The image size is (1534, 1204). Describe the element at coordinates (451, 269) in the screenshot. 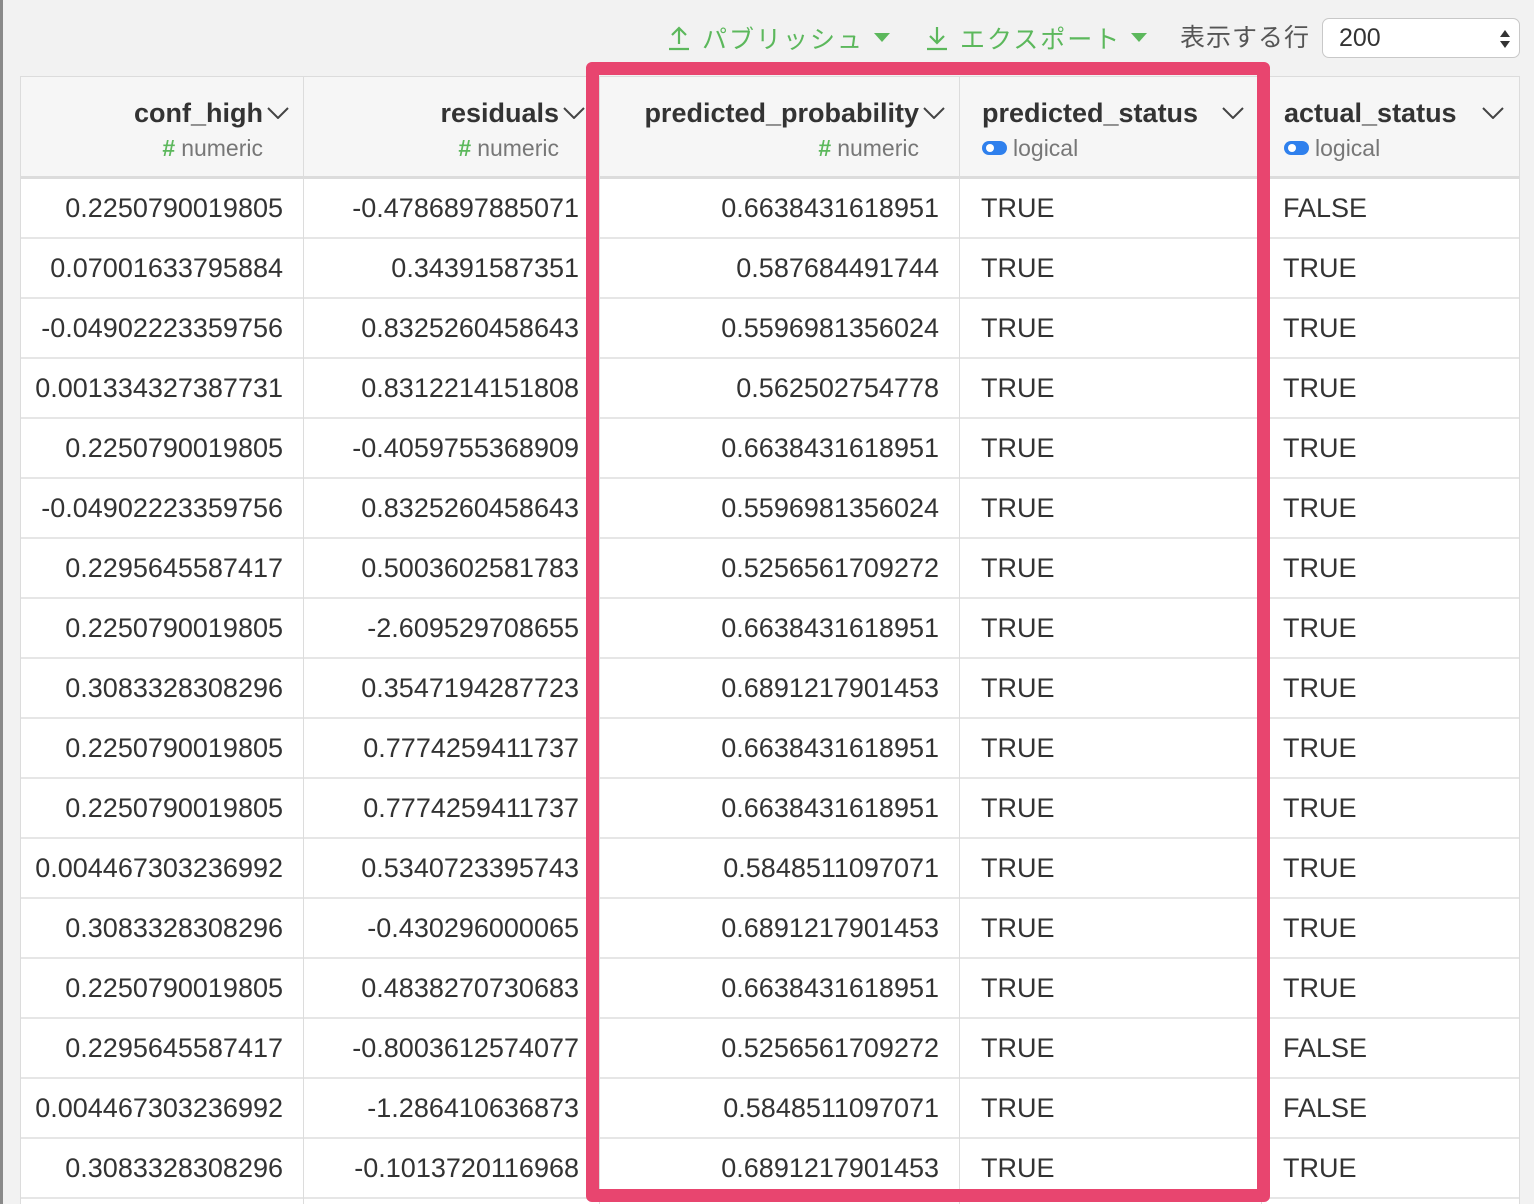

I see `table-cell: 0.34391587351` at that location.